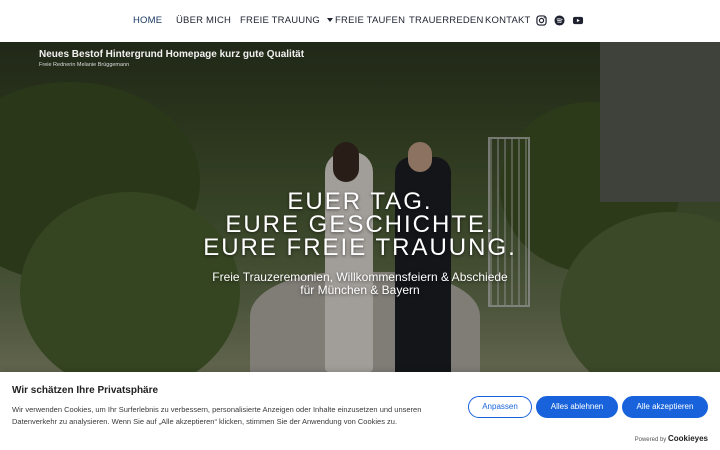 This screenshot has width=720, height=450. What do you see at coordinates (370, 20) in the screenshot?
I see `nav-freie-taufen: FREIE TAUFEN` at bounding box center [370, 20].